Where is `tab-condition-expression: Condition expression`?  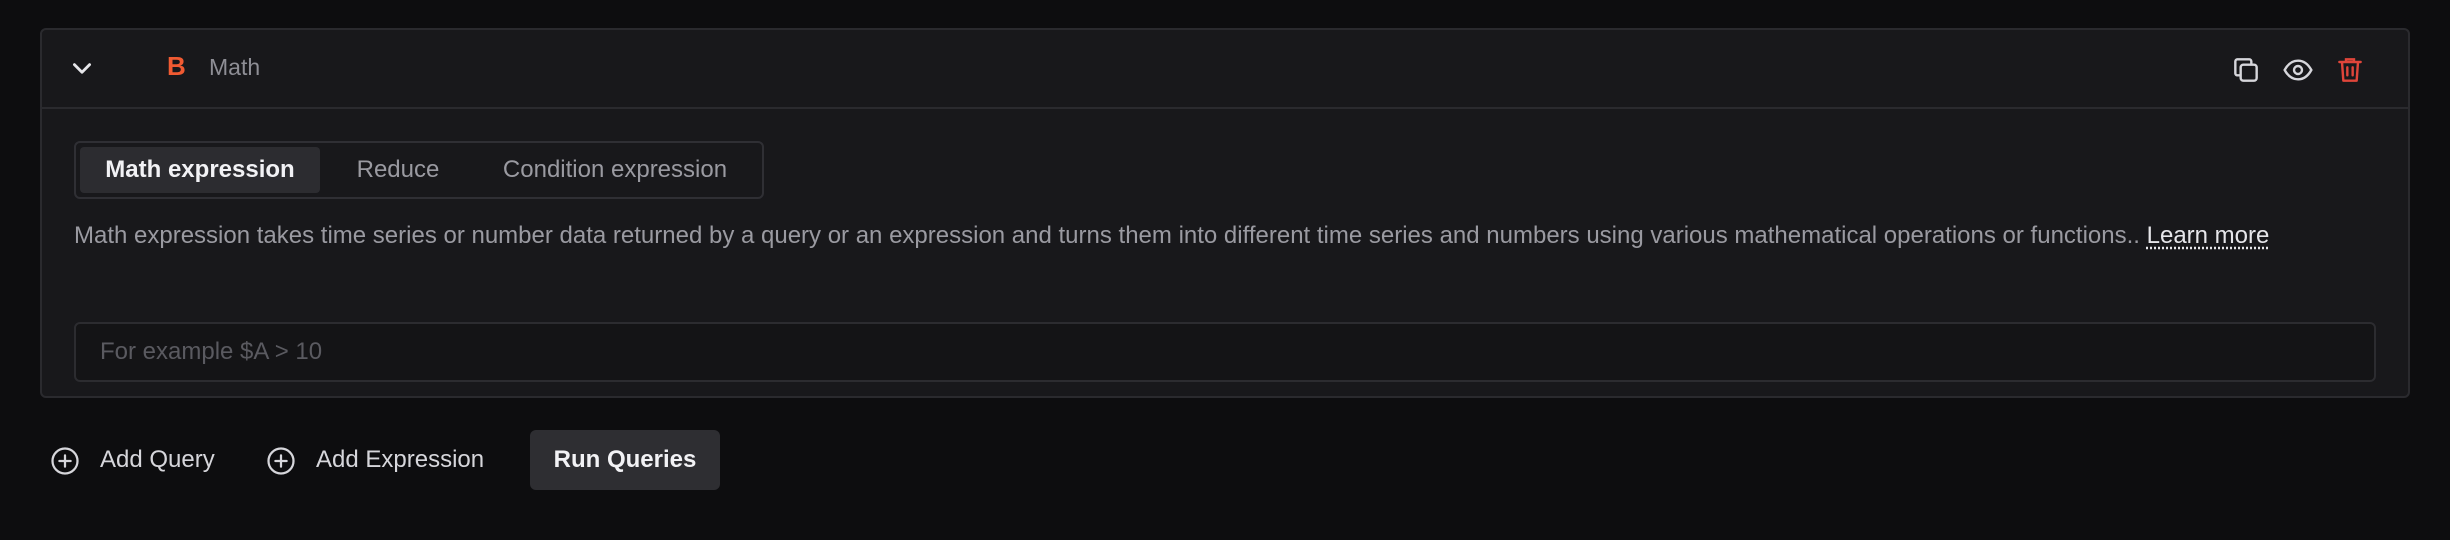 tab-condition-expression: Condition expression is located at coordinates (615, 170).